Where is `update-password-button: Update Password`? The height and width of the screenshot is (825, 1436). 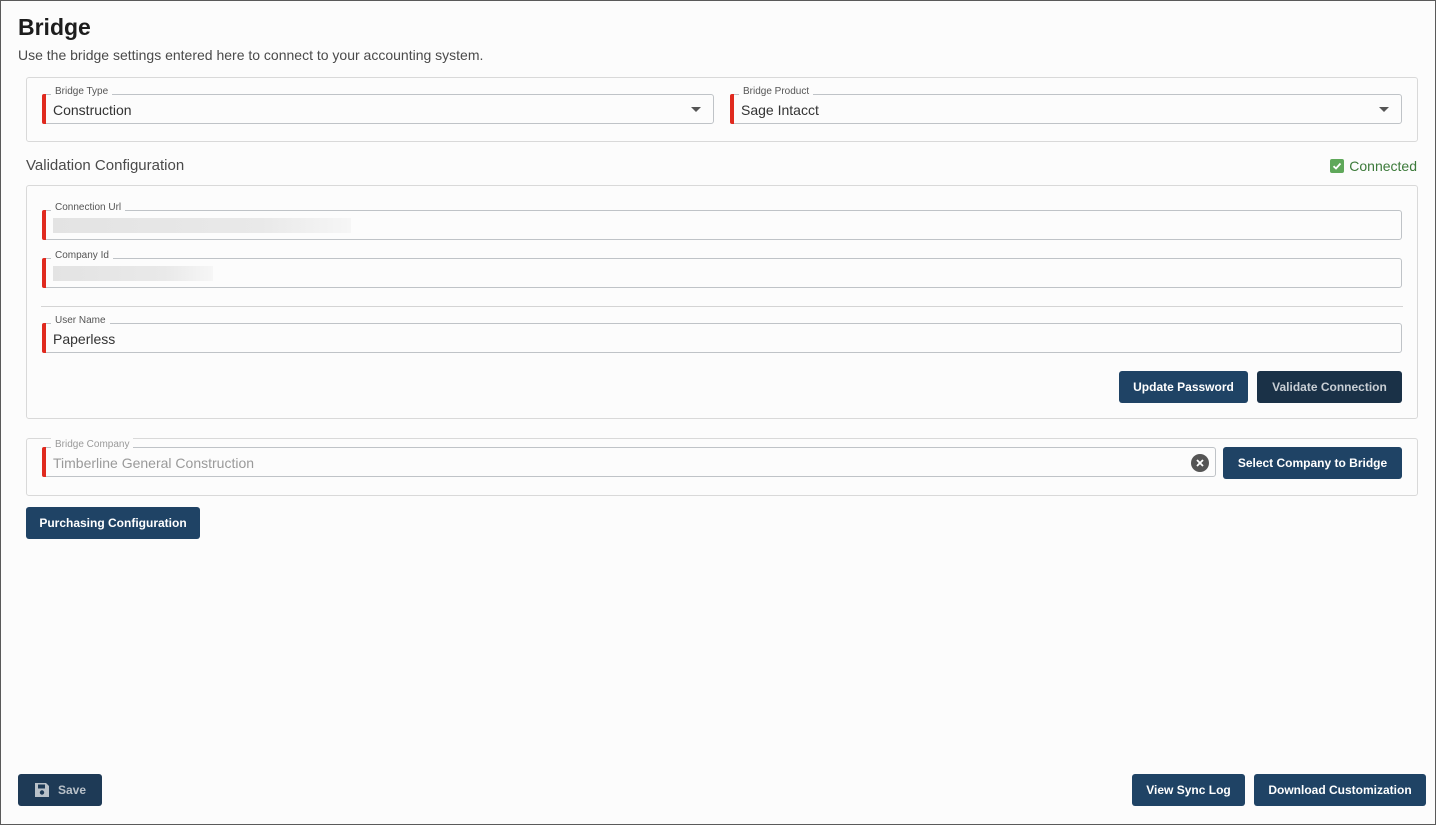 update-password-button: Update Password is located at coordinates (1183, 387).